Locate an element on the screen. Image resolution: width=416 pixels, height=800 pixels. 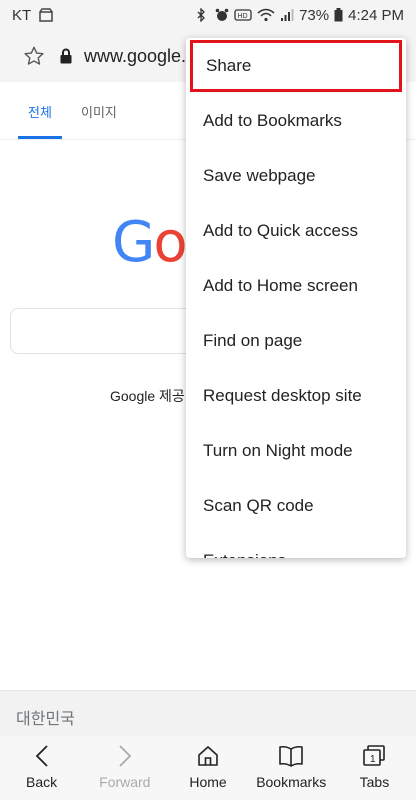
back-button: Back is located at coordinates (41, 768).